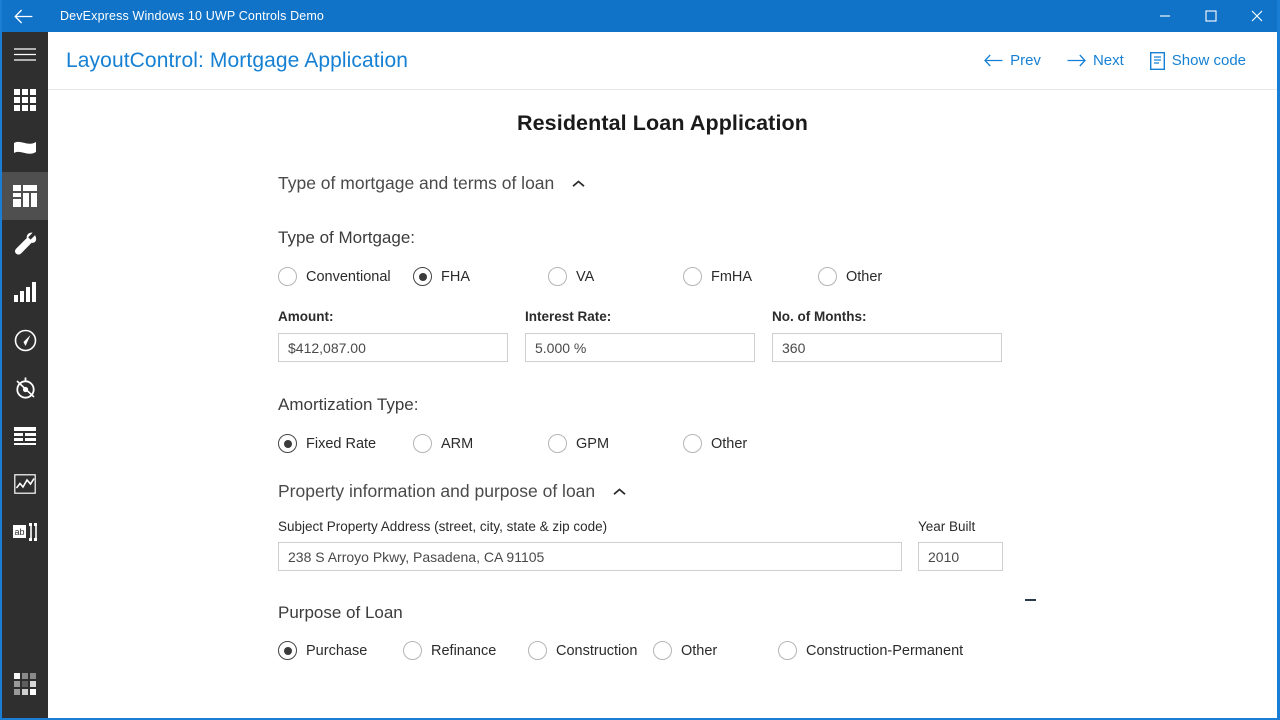 The width and height of the screenshot is (1280, 720). Describe the element at coordinates (455, 276) in the screenshot. I see `radio-label: FHA` at that location.